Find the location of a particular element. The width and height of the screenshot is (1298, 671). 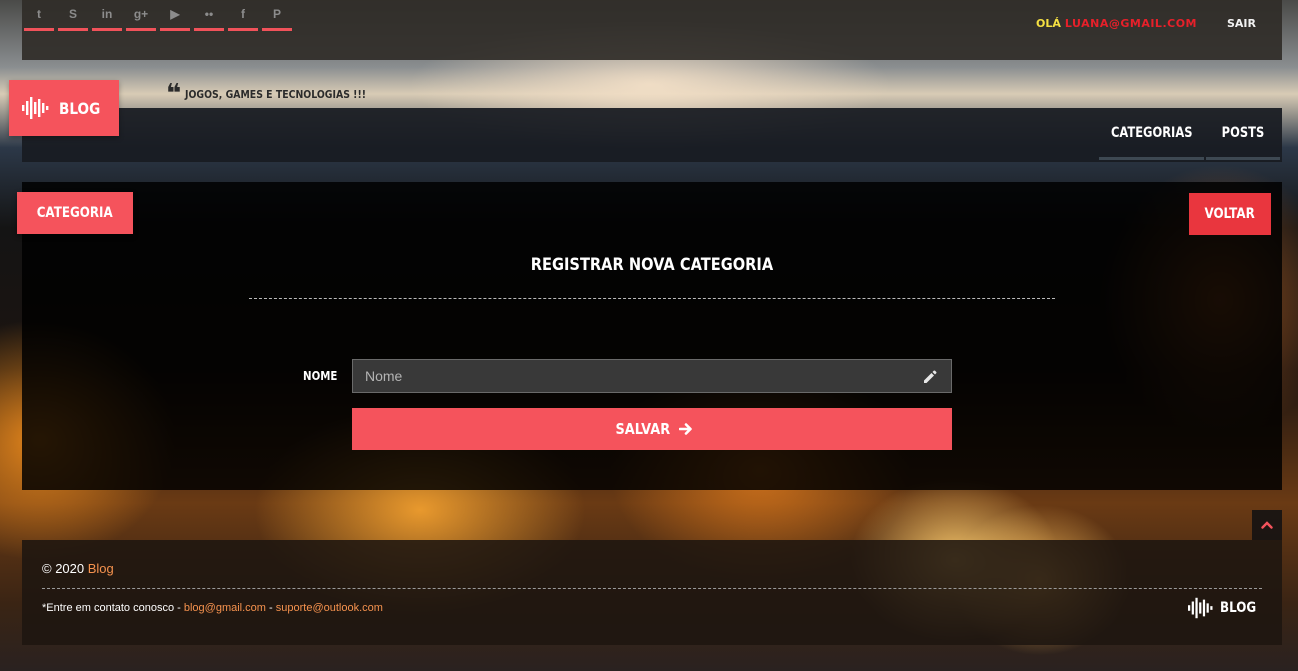

name-field-wrapper is located at coordinates (652, 376).